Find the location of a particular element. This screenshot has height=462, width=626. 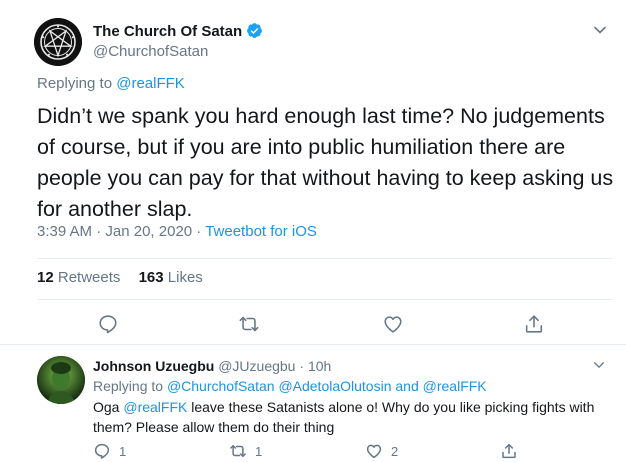

reply-handle: @JUzuegbu is located at coordinates (256, 366).